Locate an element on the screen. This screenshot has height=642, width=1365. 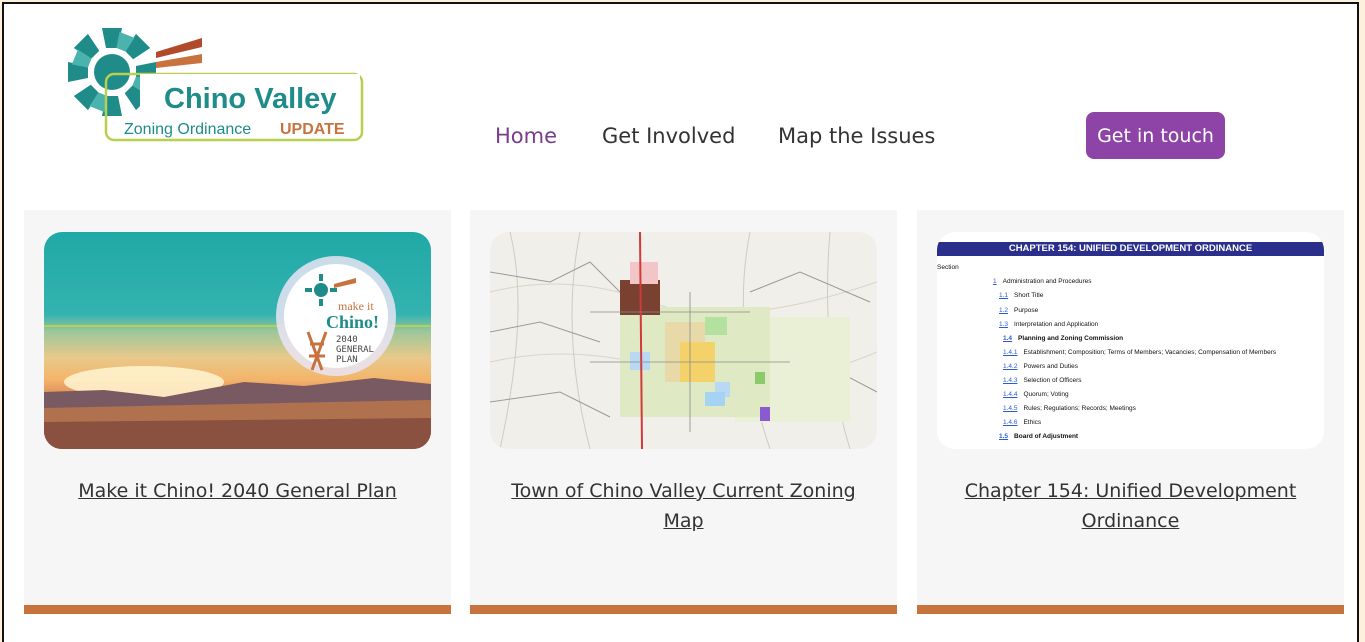
udo-toc-entry: 1.2 Purpose is located at coordinates (1018, 310).